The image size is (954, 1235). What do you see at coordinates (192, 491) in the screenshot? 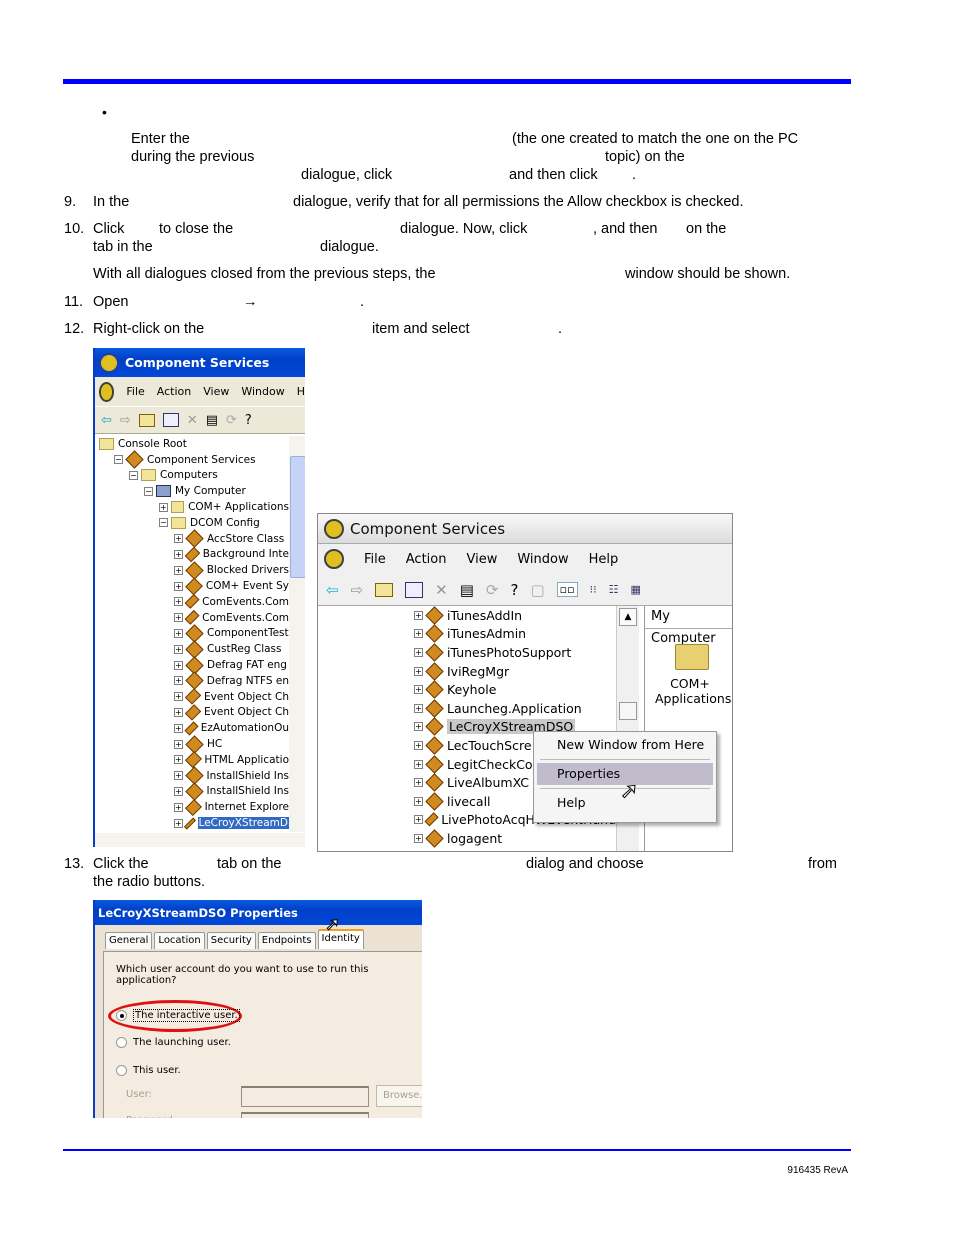
I see `tree-node: − My Computer` at bounding box center [192, 491].